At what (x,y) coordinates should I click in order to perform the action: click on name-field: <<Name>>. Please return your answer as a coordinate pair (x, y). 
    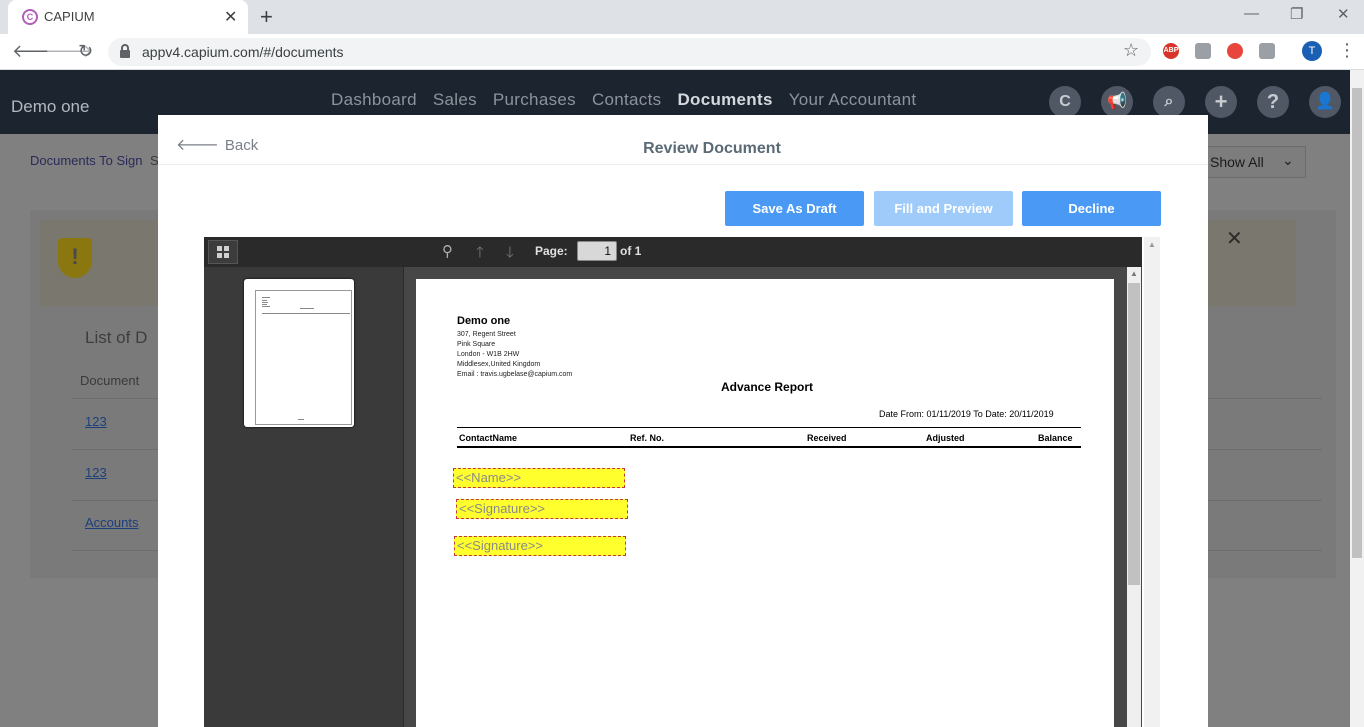
    Looking at the image, I should click on (539, 478).